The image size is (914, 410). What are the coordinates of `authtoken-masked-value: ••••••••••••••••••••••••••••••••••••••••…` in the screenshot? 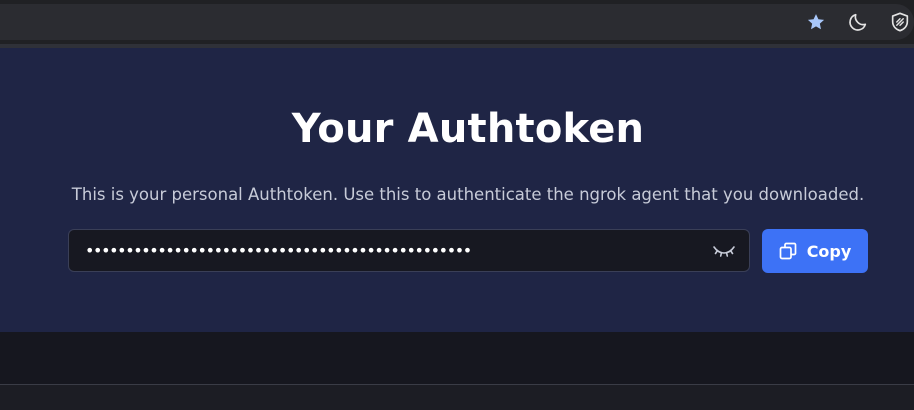 It's located at (278, 250).